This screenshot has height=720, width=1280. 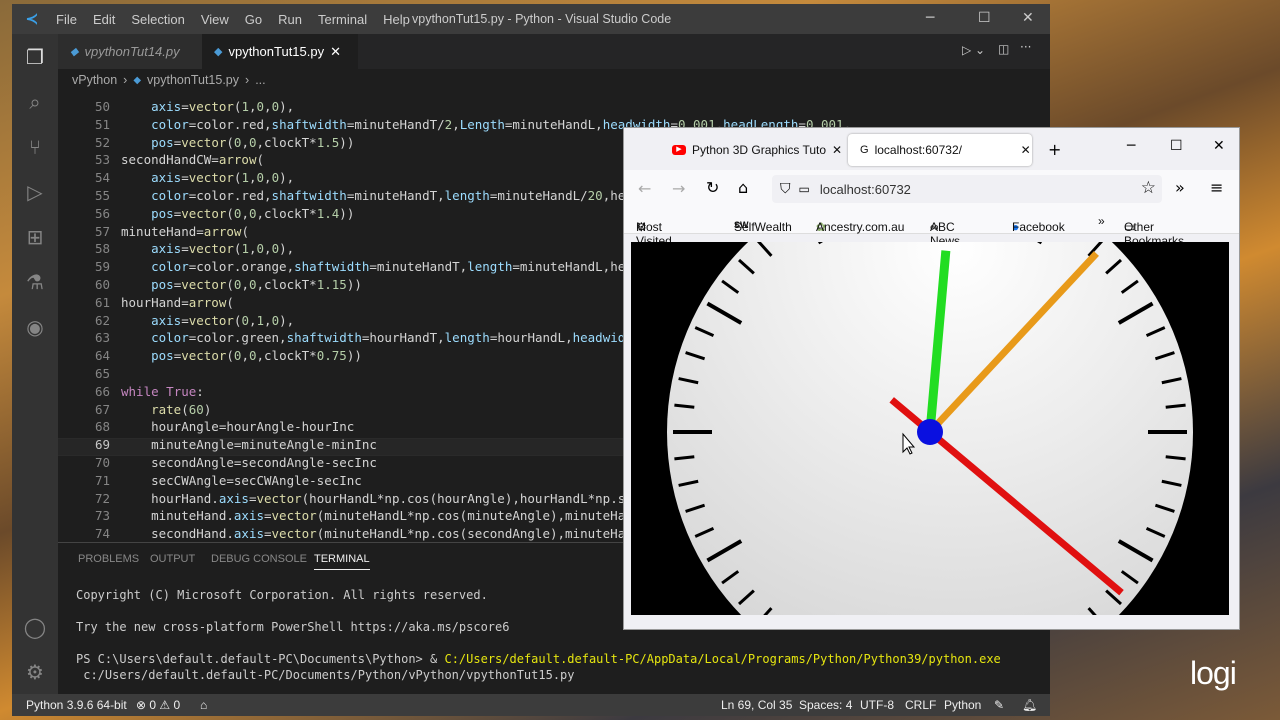 What do you see at coordinates (193, 80) in the screenshot?
I see `breadcrumb-file: vpythonTut15.py` at bounding box center [193, 80].